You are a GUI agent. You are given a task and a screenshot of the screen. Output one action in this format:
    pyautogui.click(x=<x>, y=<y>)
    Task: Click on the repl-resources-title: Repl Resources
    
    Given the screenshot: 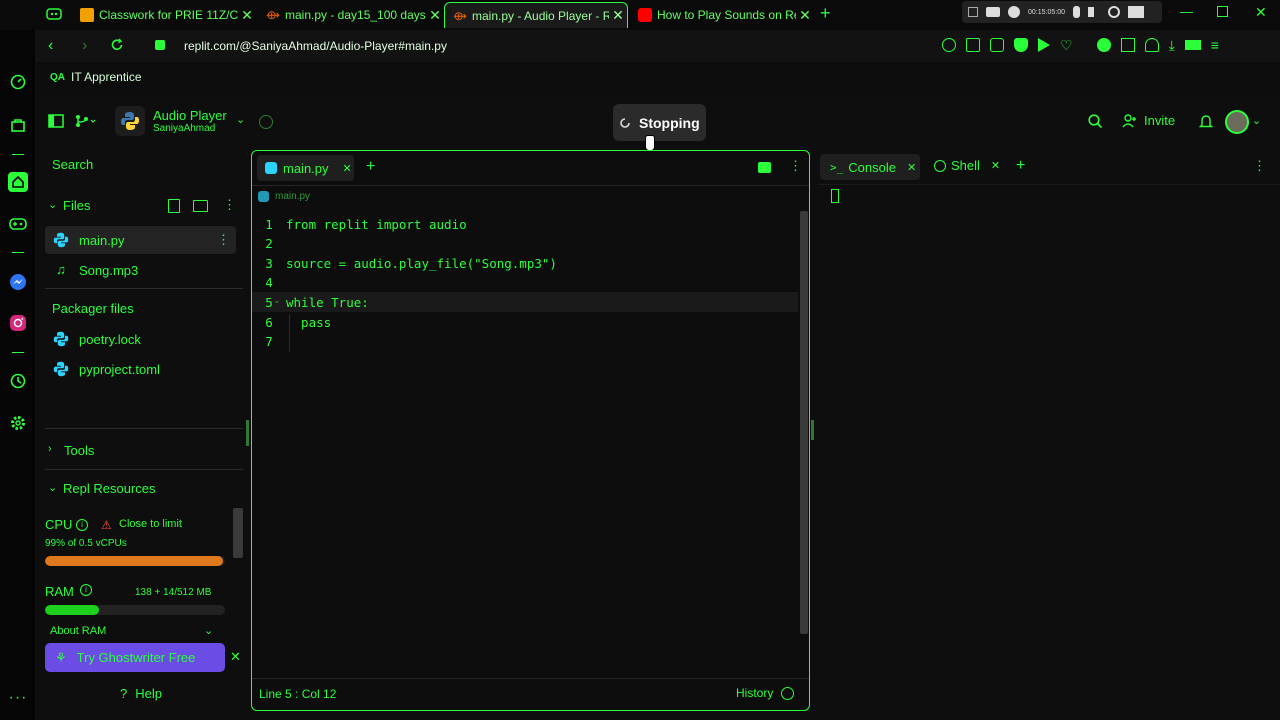 What is the action you would take?
    pyautogui.click(x=109, y=488)
    